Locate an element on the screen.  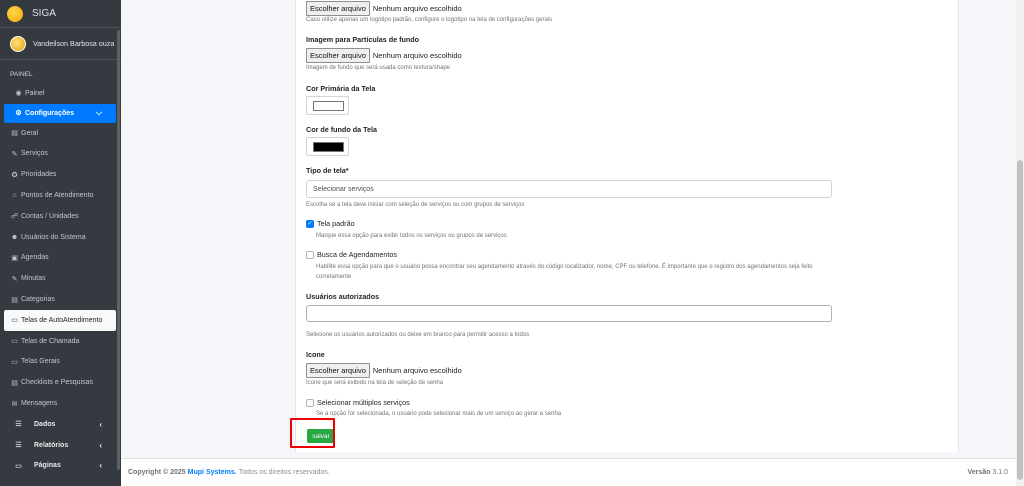
sidebar-item-telas-de-chamada: ▭ Telas de Chamada is located at coordinates (60, 341).